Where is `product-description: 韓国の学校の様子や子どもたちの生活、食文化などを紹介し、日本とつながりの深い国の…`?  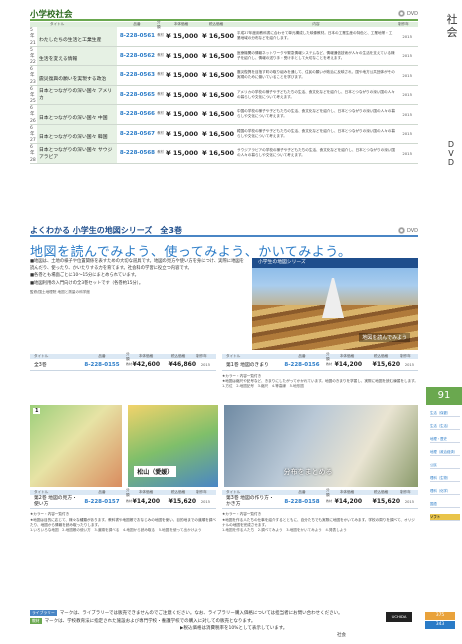 product-description: 韓国の学校の様子や子どもたちの生活、食文化などを紹介し、日本とつながりの深い国の… is located at coordinates (316, 133).